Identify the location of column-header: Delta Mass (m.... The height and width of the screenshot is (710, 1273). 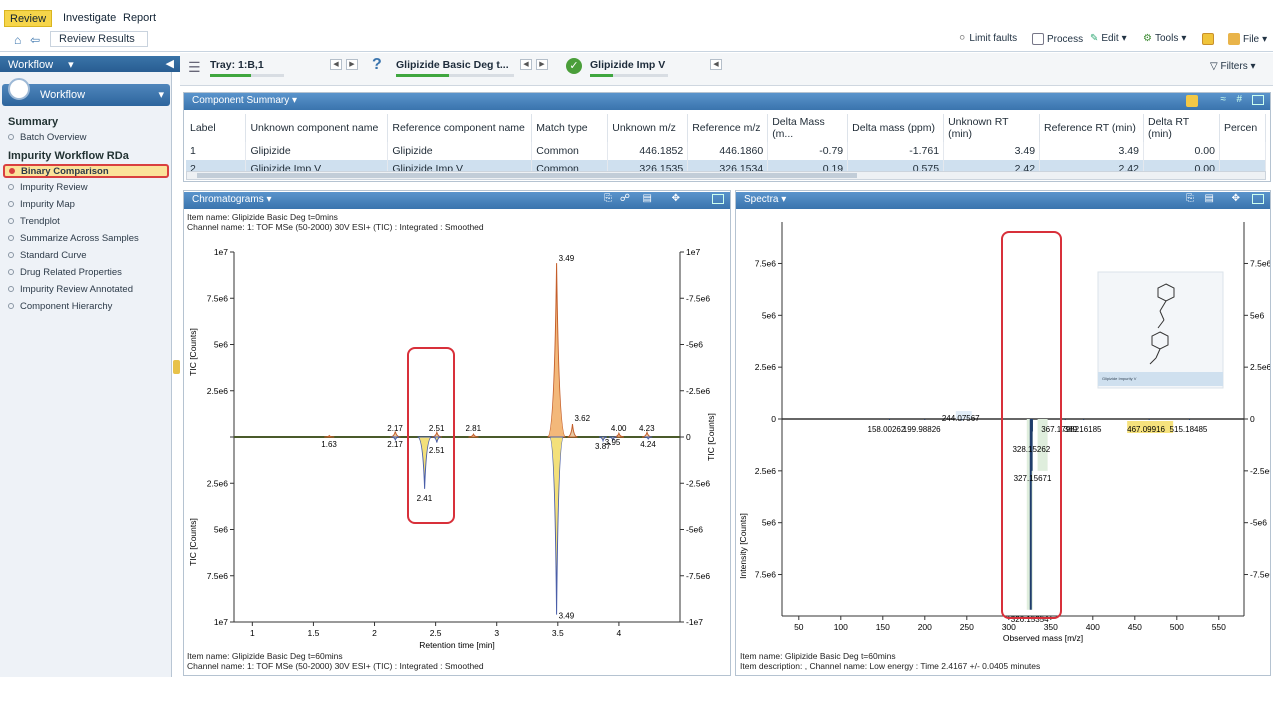
(808, 128).